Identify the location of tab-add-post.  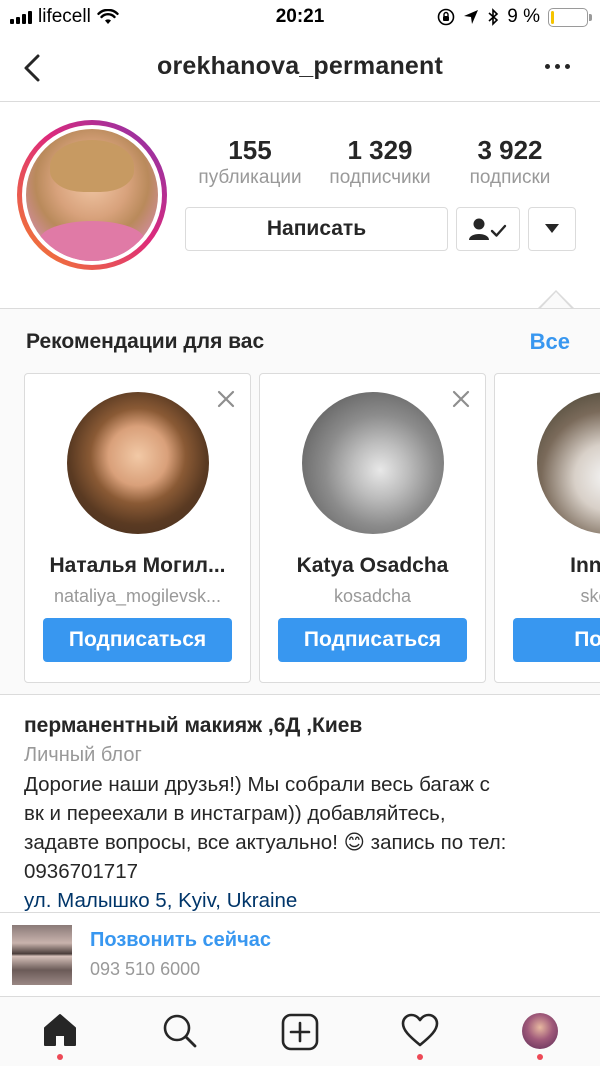
(300, 1031).